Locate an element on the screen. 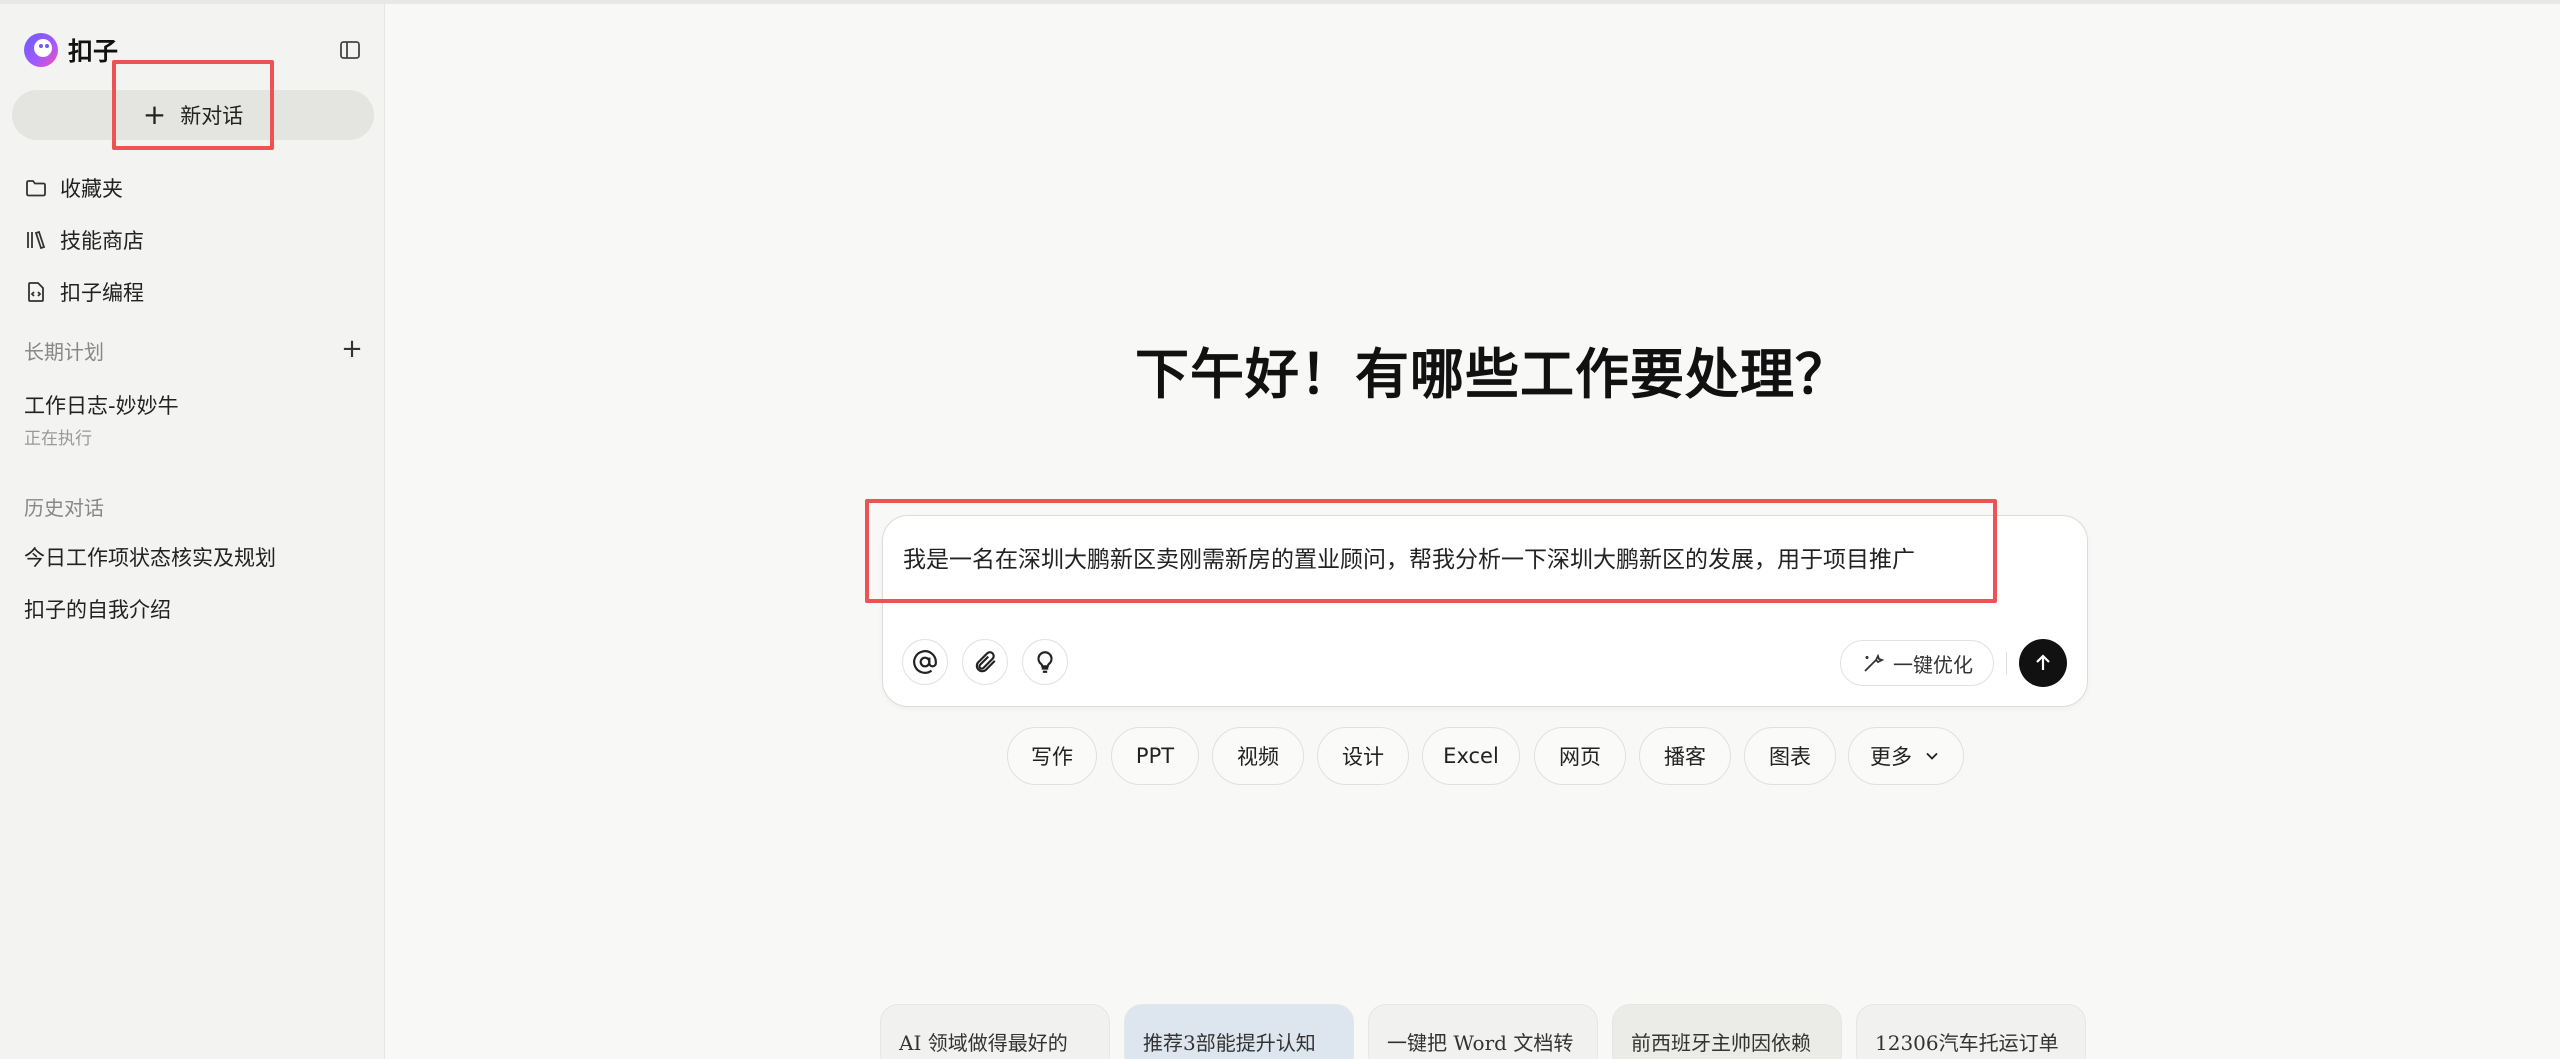 This screenshot has width=2560, height=1059. library-icon is located at coordinates (36, 240).